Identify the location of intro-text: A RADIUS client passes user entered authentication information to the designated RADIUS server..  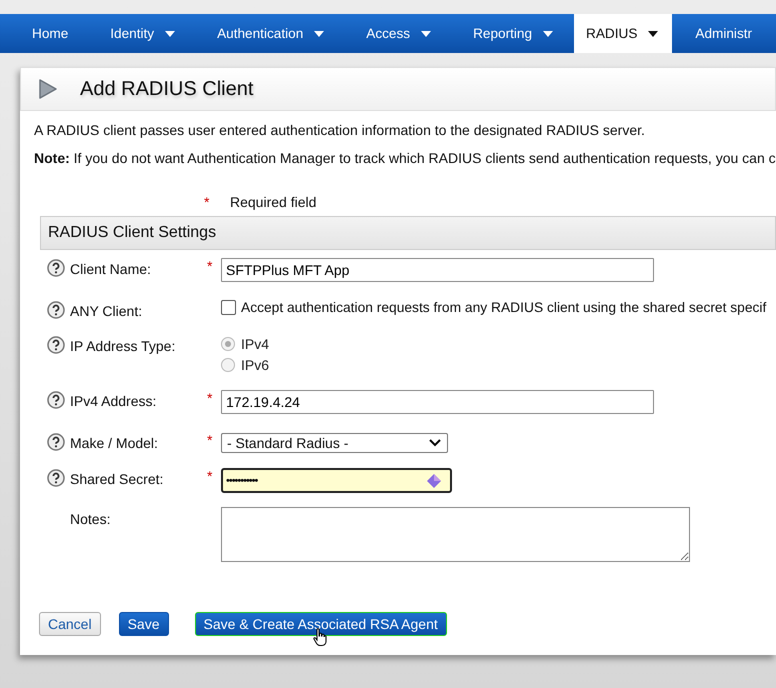
(340, 130).